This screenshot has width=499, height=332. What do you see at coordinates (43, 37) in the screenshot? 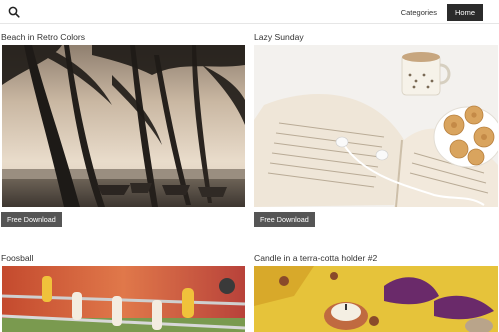
I see `photo-title: Beach in Retro Colors` at bounding box center [43, 37].